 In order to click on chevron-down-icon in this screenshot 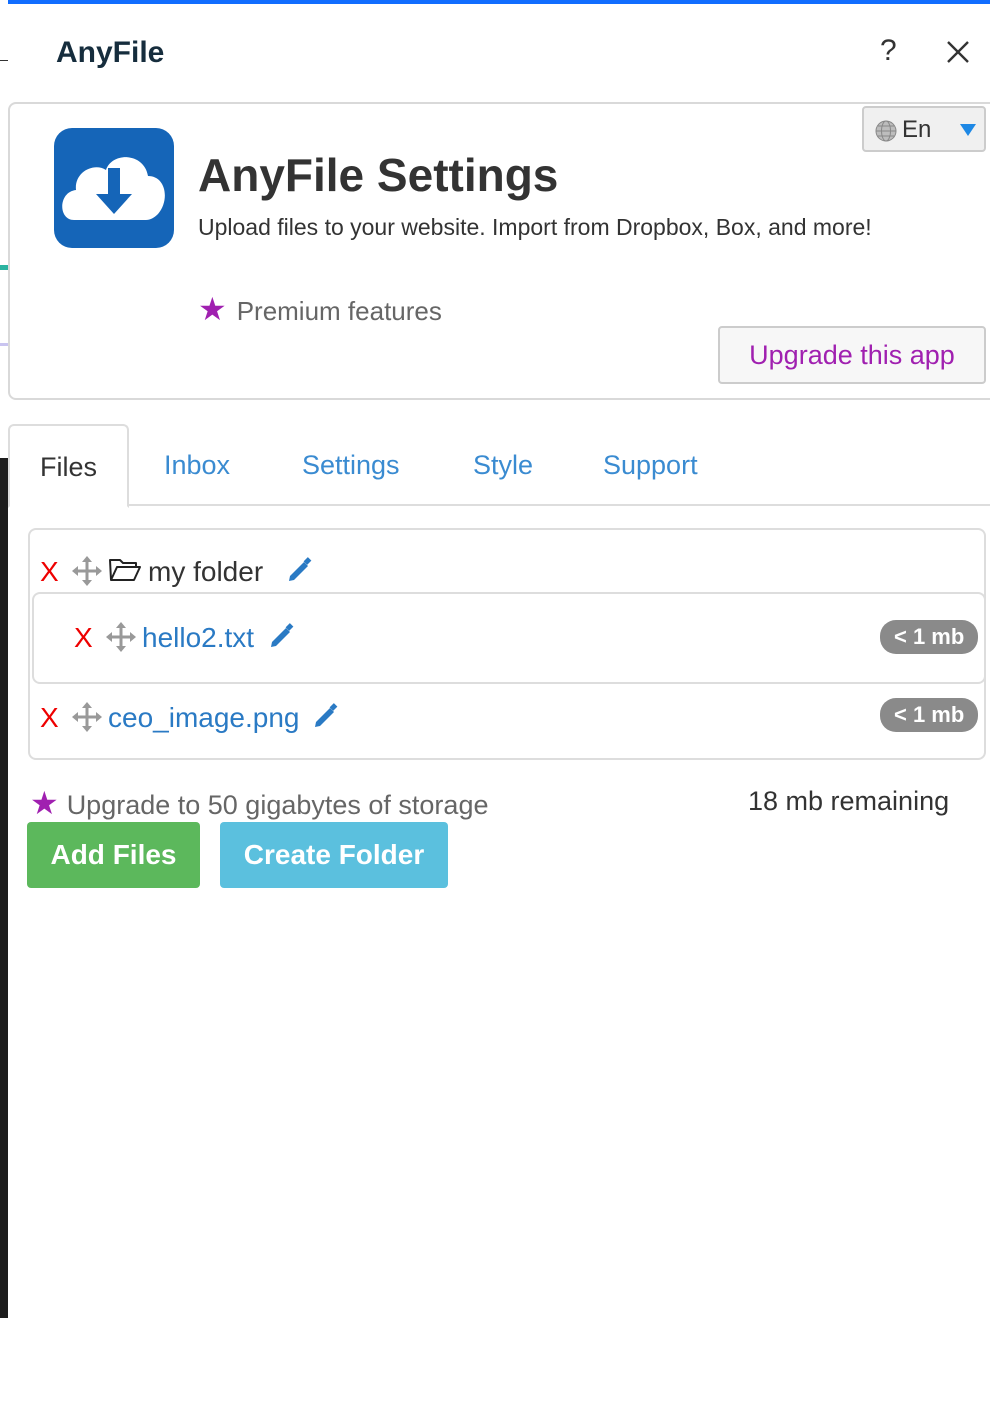, I will do `click(968, 130)`.